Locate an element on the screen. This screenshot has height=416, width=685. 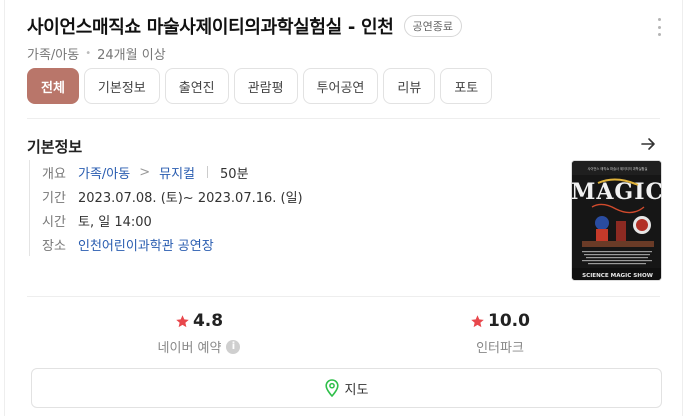
info-label: 기간 is located at coordinates (54, 198).